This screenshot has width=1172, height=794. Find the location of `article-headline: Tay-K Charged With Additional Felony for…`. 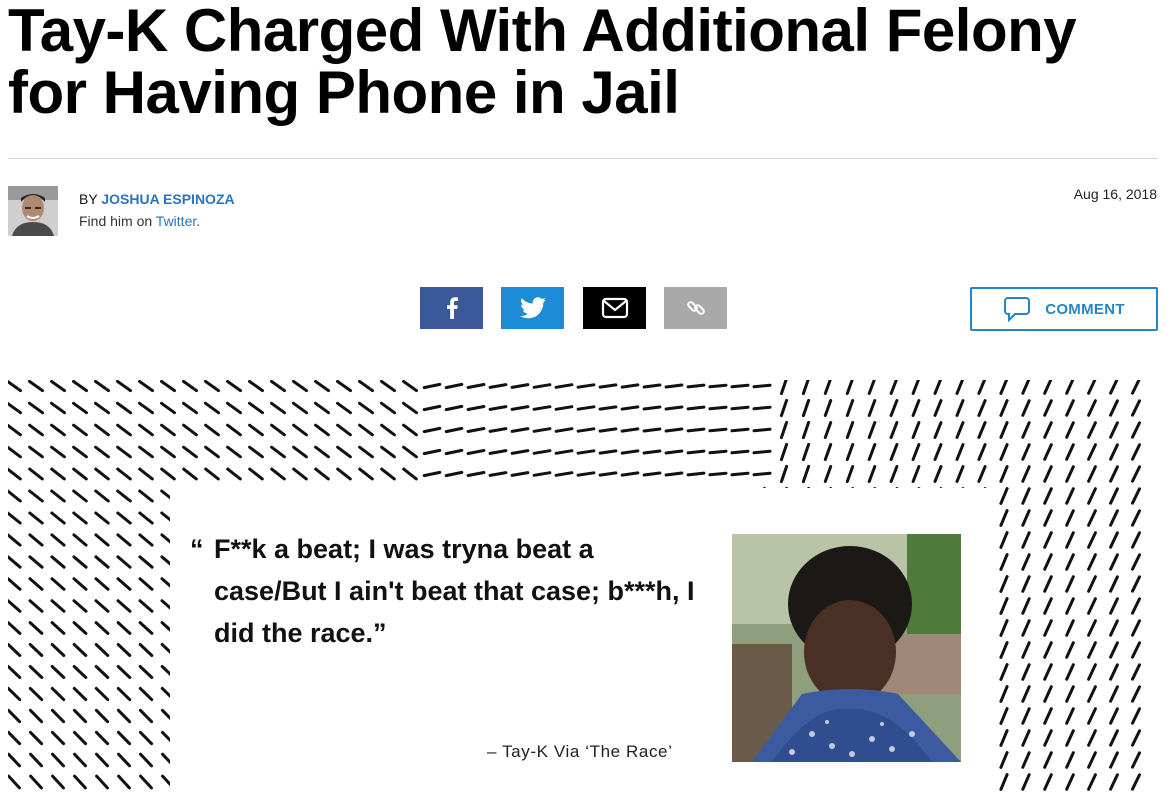

article-headline: Tay-K Charged With Additional Felony for… is located at coordinates (542, 63).